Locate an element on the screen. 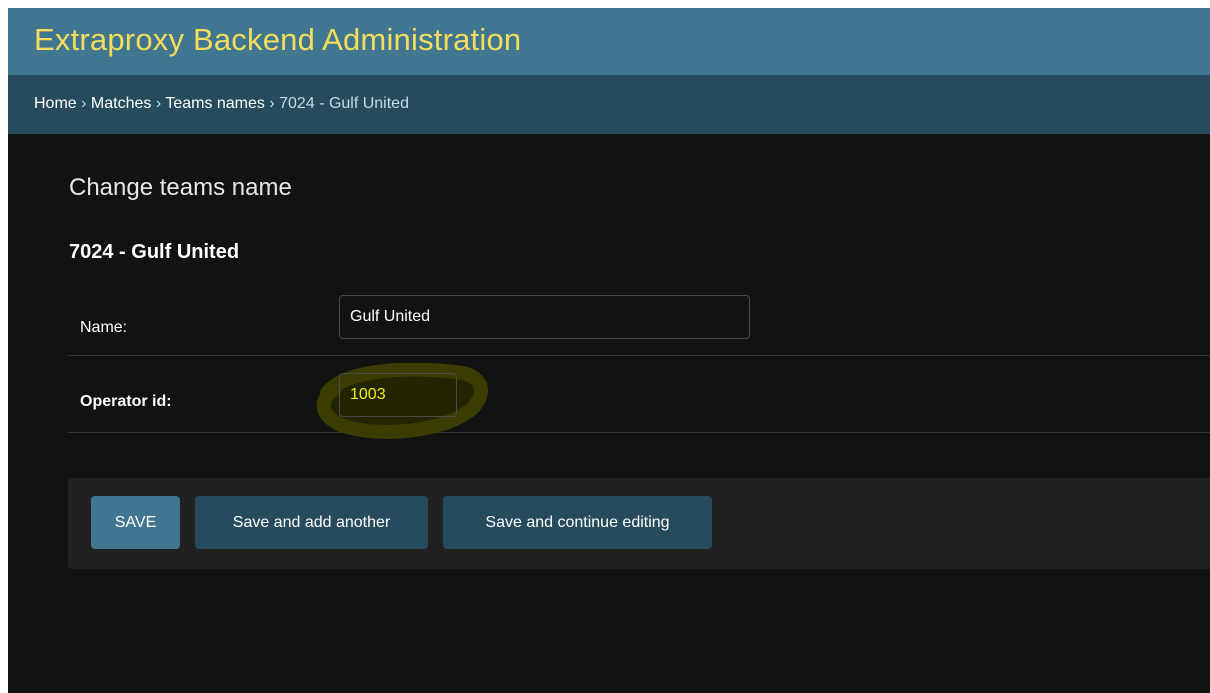  form-row-name: Name: is located at coordinates (639, 321).